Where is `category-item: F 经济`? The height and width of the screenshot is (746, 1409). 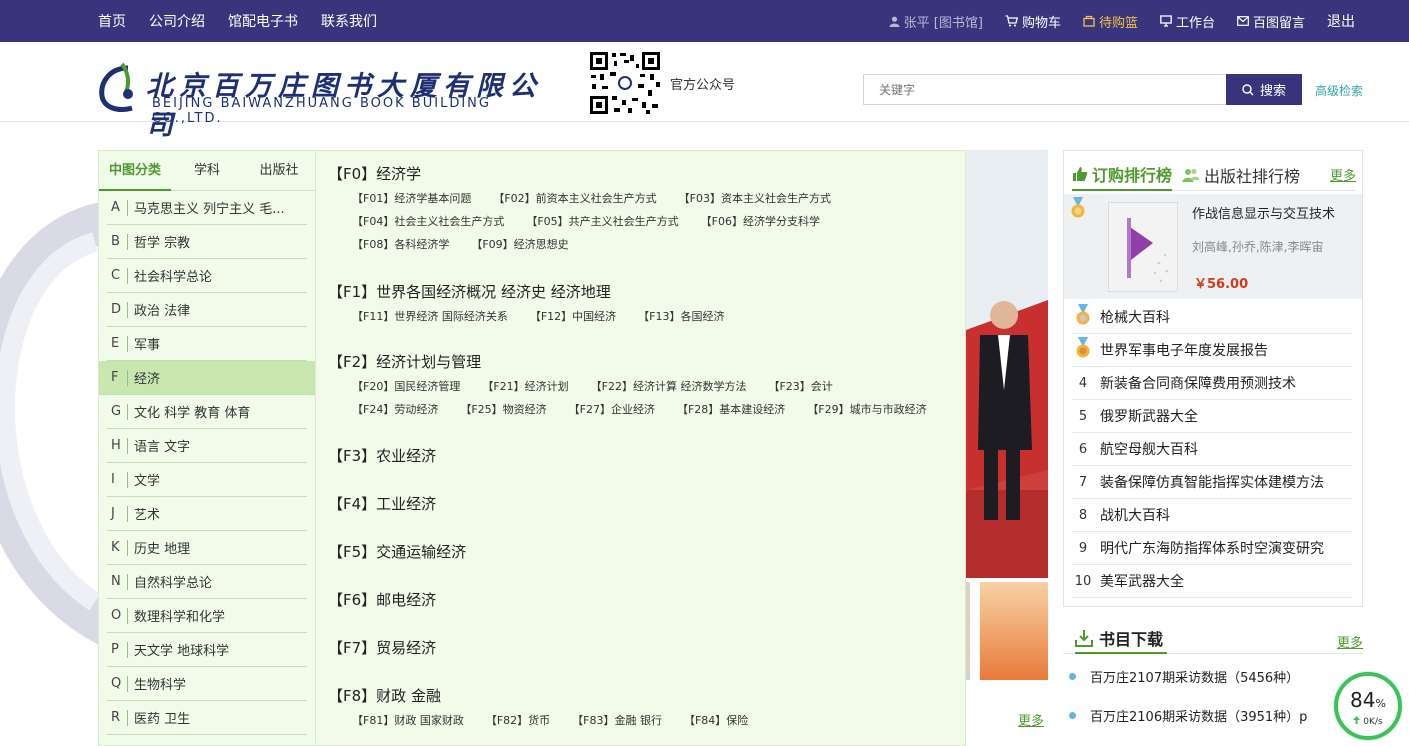
category-item: F 经济 is located at coordinates (207, 378).